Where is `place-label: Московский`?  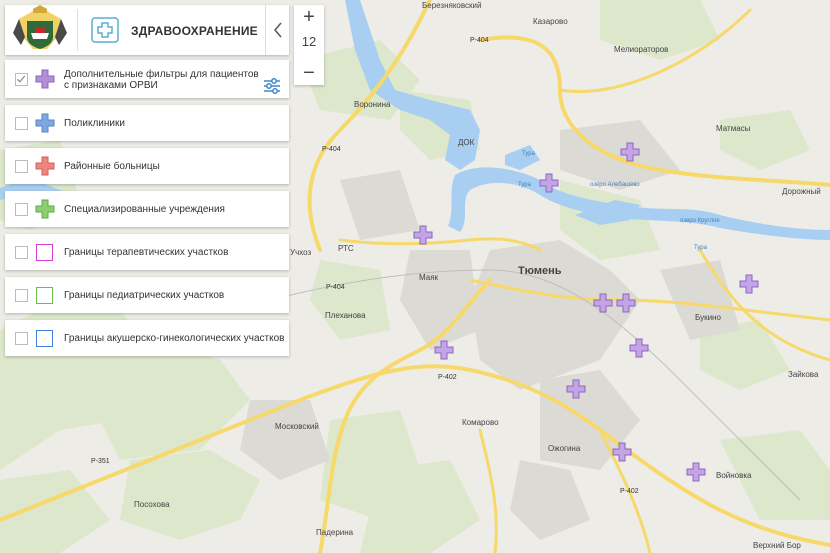 place-label: Московский is located at coordinates (297, 426).